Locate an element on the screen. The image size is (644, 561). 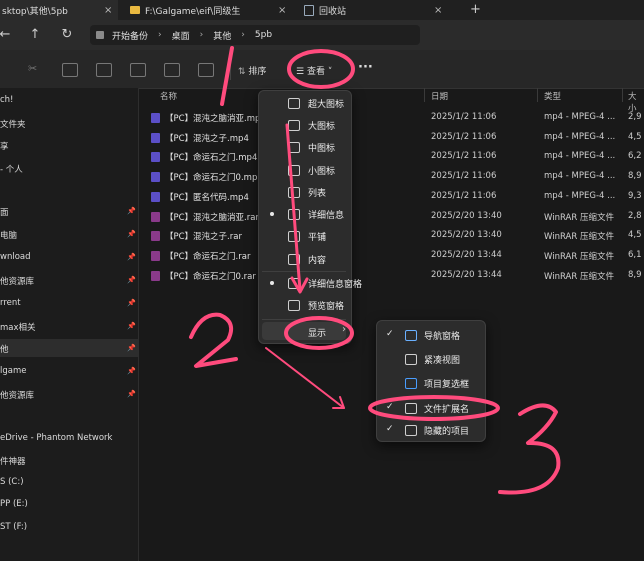
file-size: 6,1 is located at coordinates (635, 254).